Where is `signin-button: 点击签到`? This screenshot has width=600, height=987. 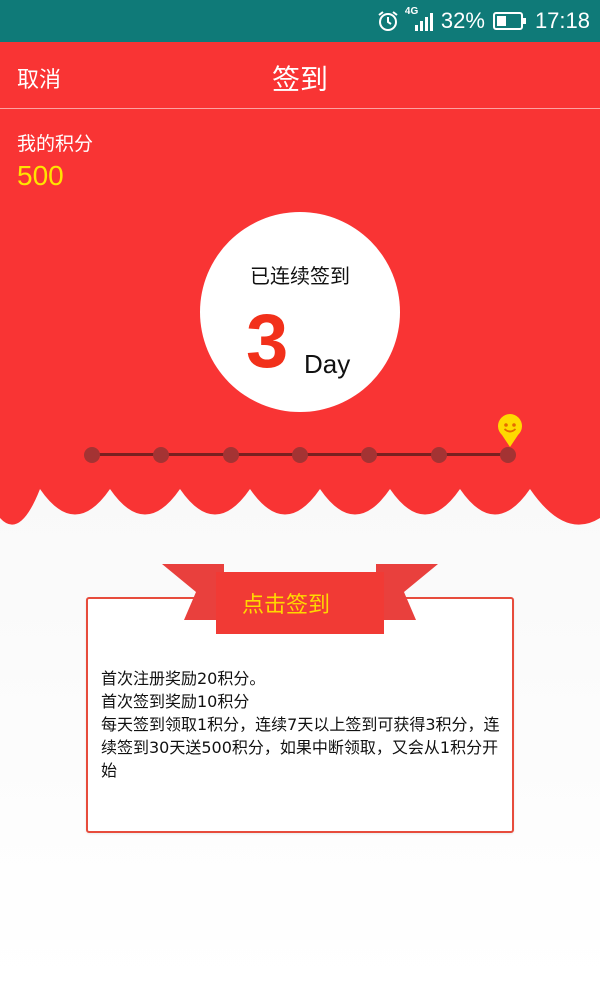
signin-button: 点击签到 is located at coordinates (286, 603).